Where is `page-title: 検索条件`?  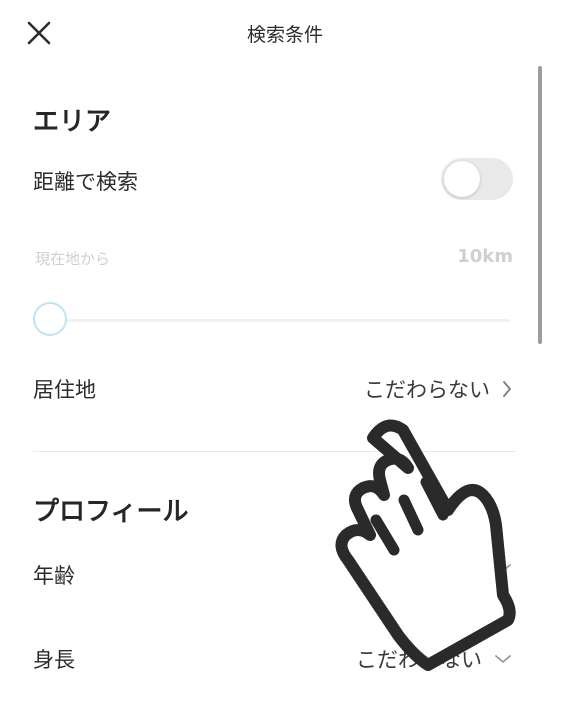
page-title: 検索条件 is located at coordinates (284, 35).